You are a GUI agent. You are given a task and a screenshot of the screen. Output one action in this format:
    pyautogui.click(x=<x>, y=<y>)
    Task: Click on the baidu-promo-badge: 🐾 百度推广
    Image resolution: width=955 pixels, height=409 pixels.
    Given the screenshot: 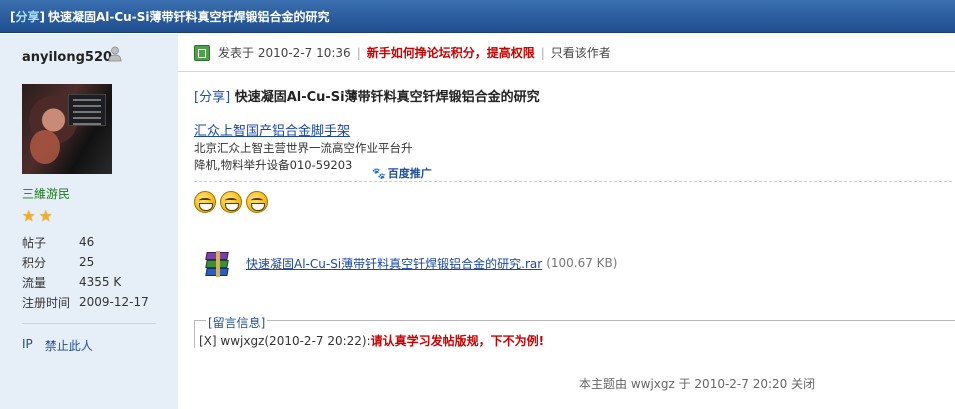 What is the action you would take?
    pyautogui.click(x=402, y=173)
    